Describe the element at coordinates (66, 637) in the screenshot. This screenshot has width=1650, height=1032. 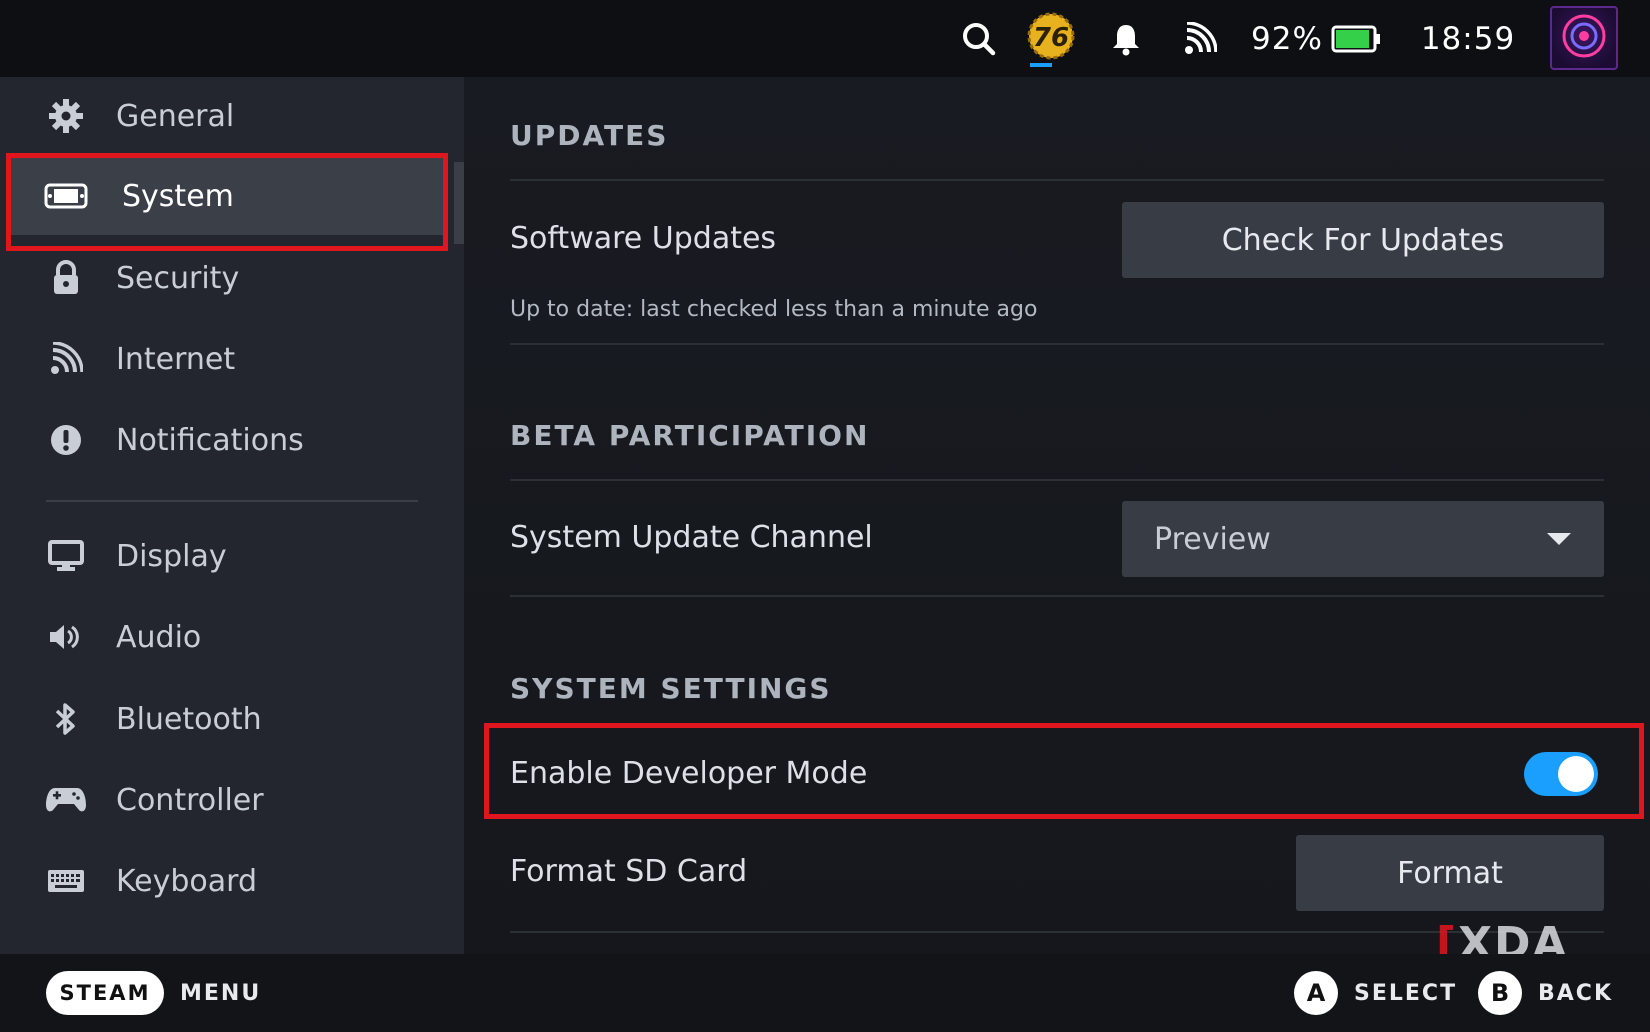
I see `speaker-icon` at that location.